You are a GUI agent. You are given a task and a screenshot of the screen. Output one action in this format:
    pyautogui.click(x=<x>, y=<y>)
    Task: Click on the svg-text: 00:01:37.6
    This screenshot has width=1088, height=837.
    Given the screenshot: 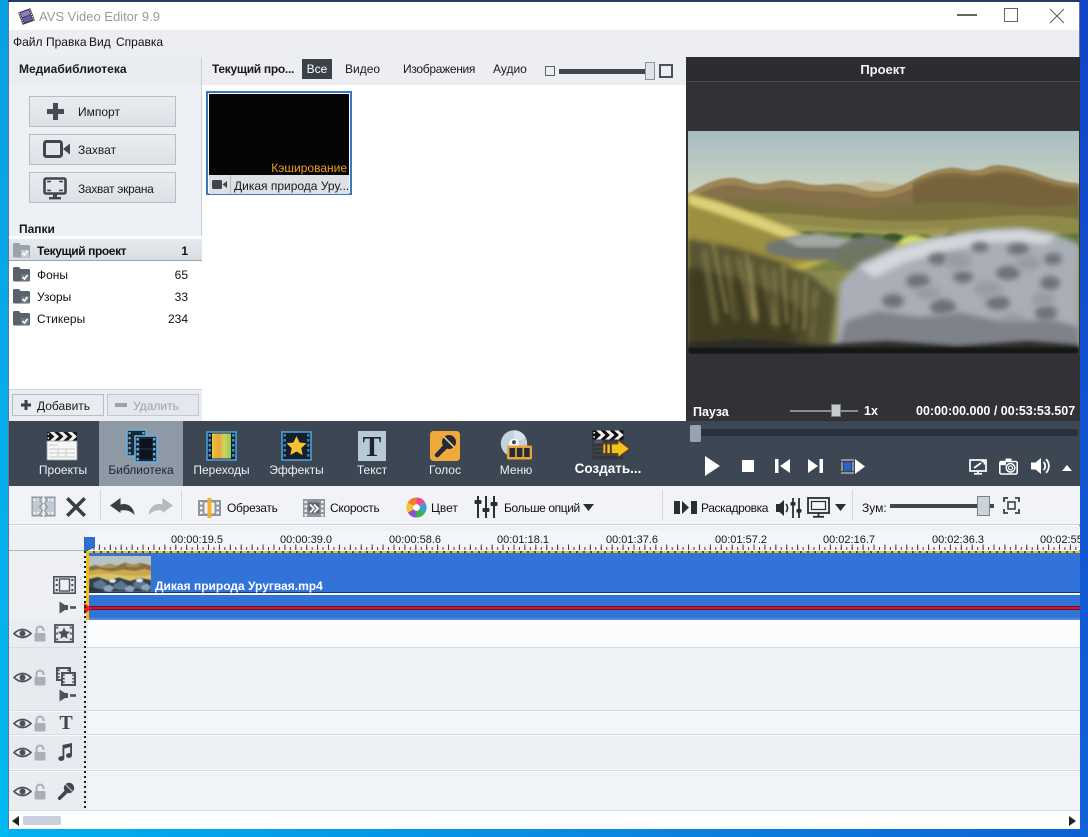 What is the action you would take?
    pyautogui.click(x=632, y=540)
    